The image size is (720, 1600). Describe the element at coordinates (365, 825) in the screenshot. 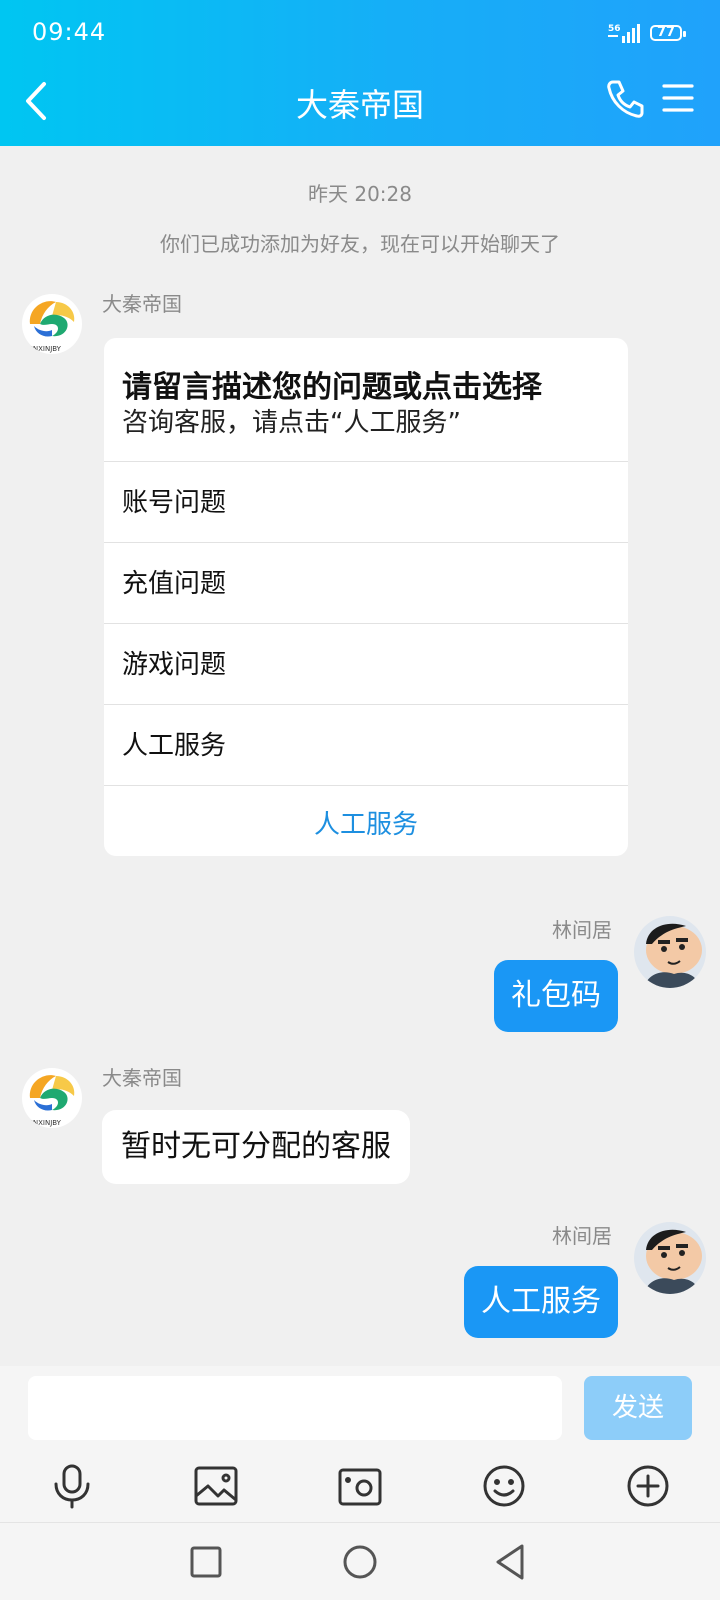

I see `action-label: 人工服务` at that location.